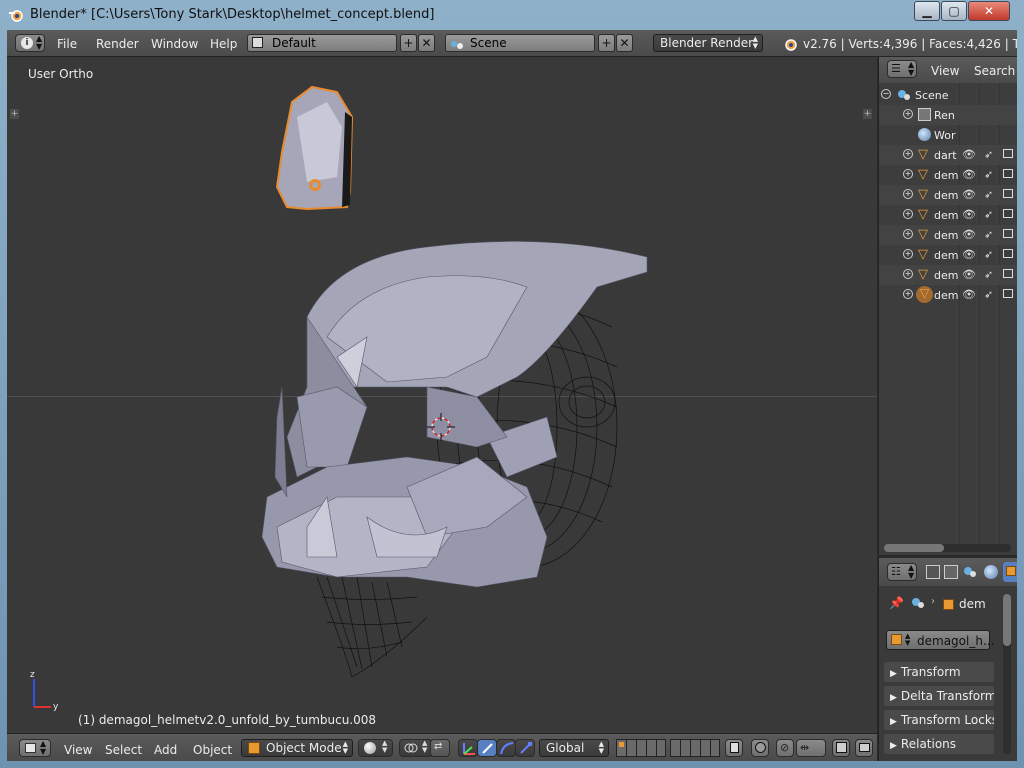 Image resolution: width=1024 pixels, height=768 pixels. I want to click on menu-add: Add, so click(165, 750).